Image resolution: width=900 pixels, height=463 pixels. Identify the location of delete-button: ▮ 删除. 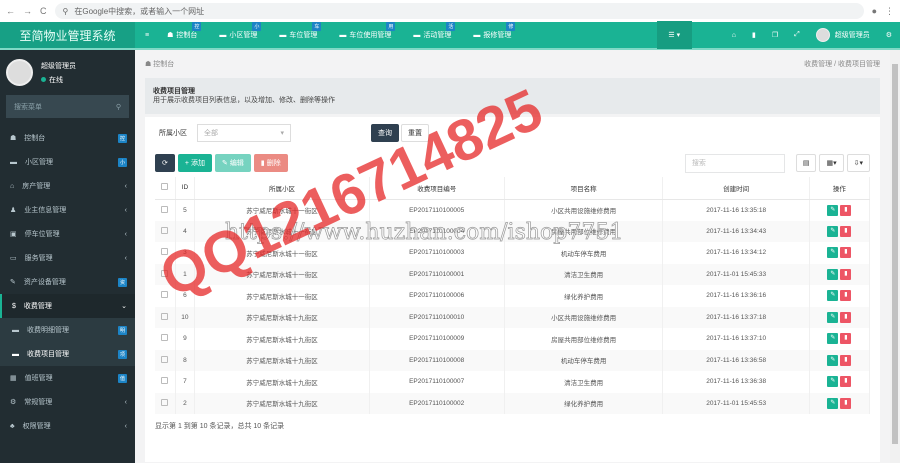
(270, 163).